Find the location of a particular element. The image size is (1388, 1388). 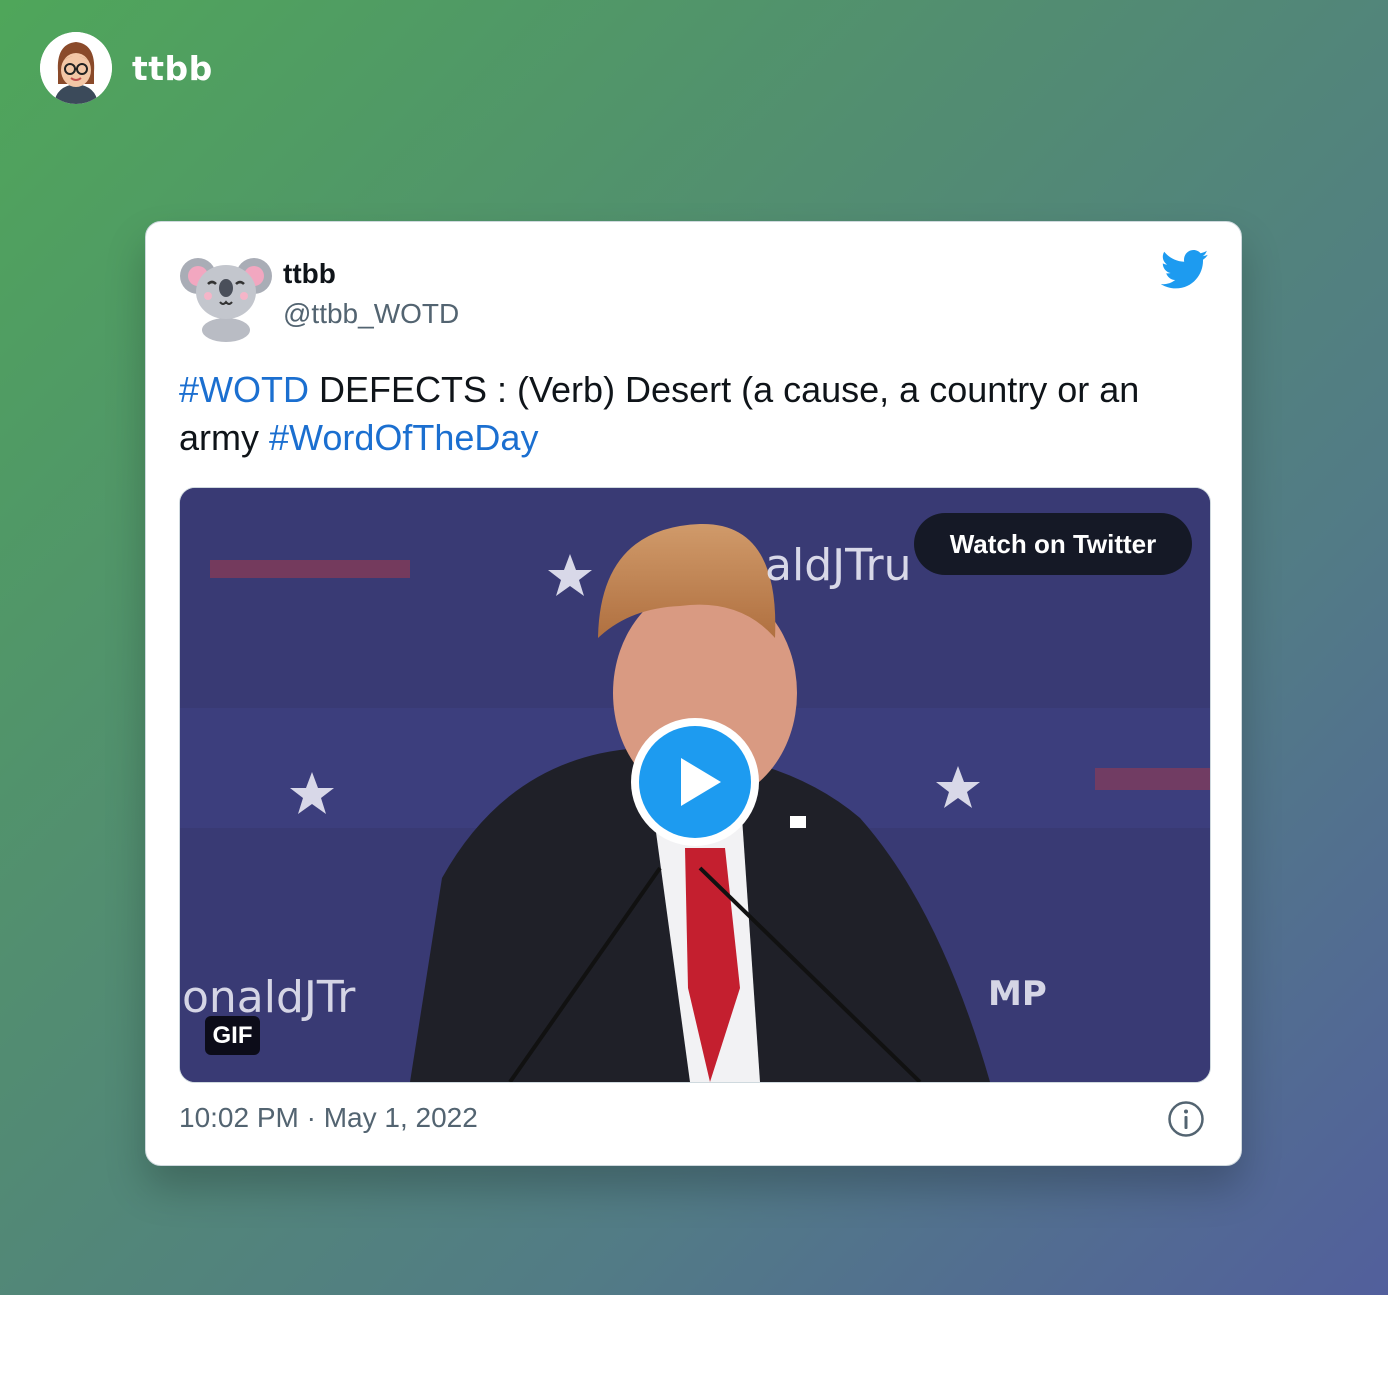

brand-header: ttbb is located at coordinates (126, 68).